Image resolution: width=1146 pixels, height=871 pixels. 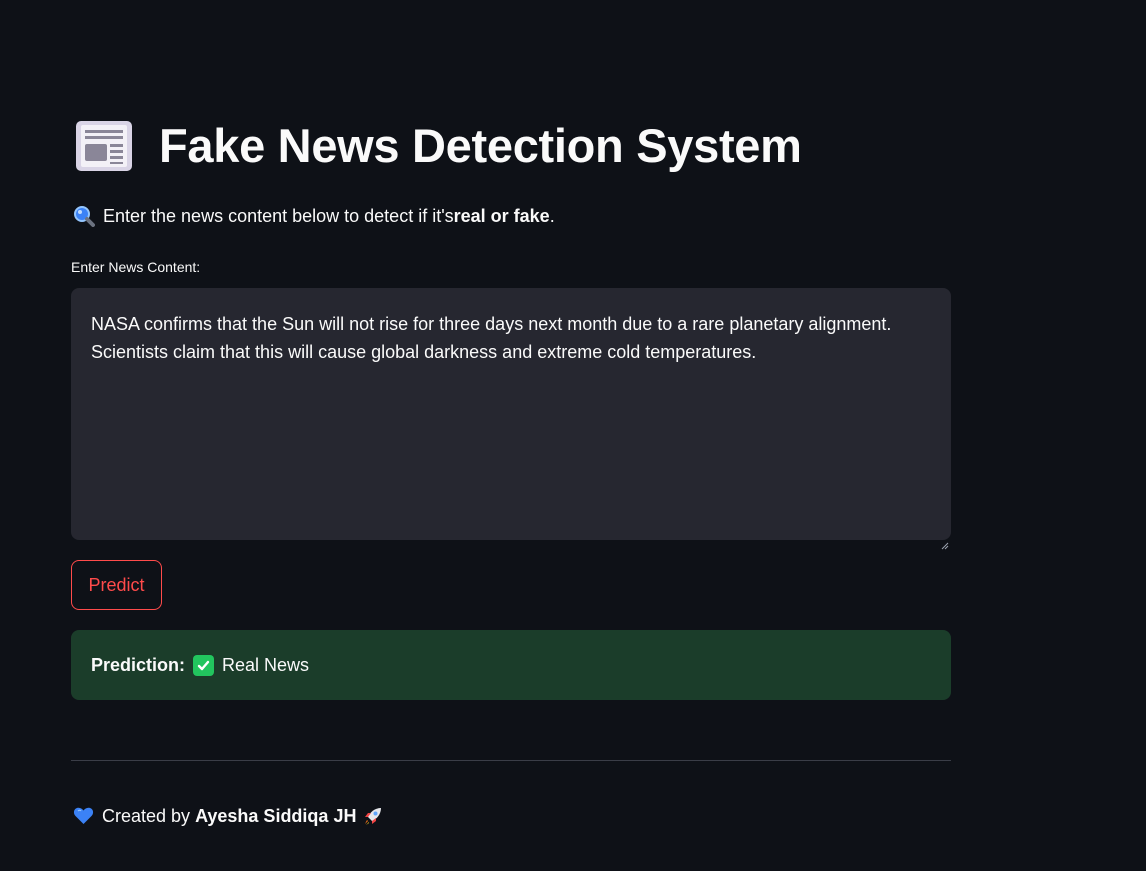 I want to click on prediction-label: Prediction:, so click(x=138, y=664).